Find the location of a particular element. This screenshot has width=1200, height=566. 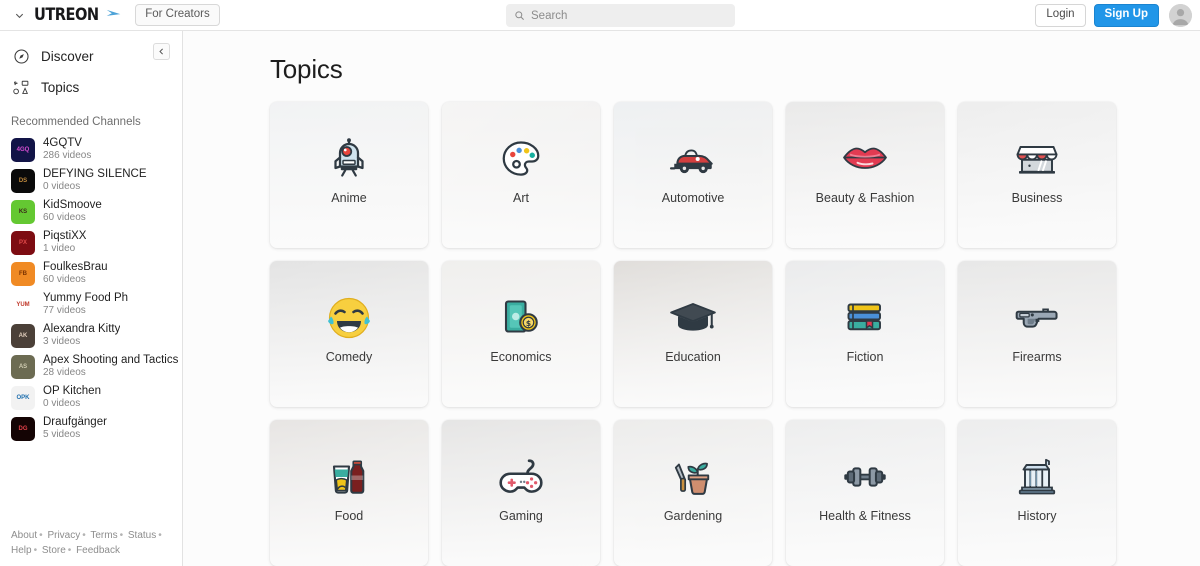

footer-link-terms: Terms is located at coordinates (103, 535).